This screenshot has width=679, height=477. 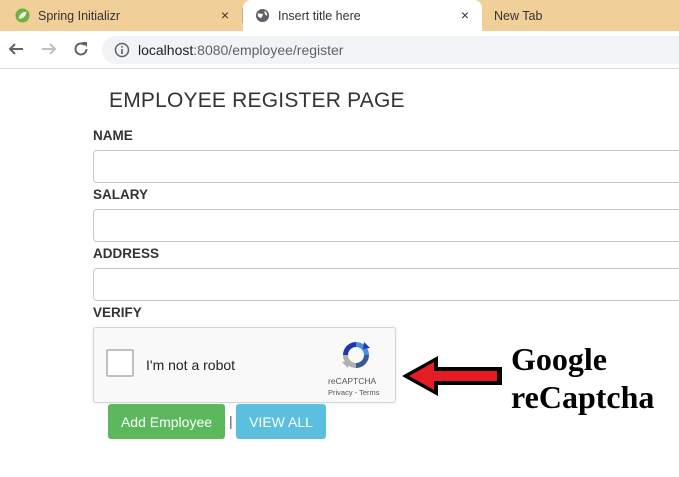 I want to click on address-bar: localhost:8080/employee/register, so click(x=390, y=50).